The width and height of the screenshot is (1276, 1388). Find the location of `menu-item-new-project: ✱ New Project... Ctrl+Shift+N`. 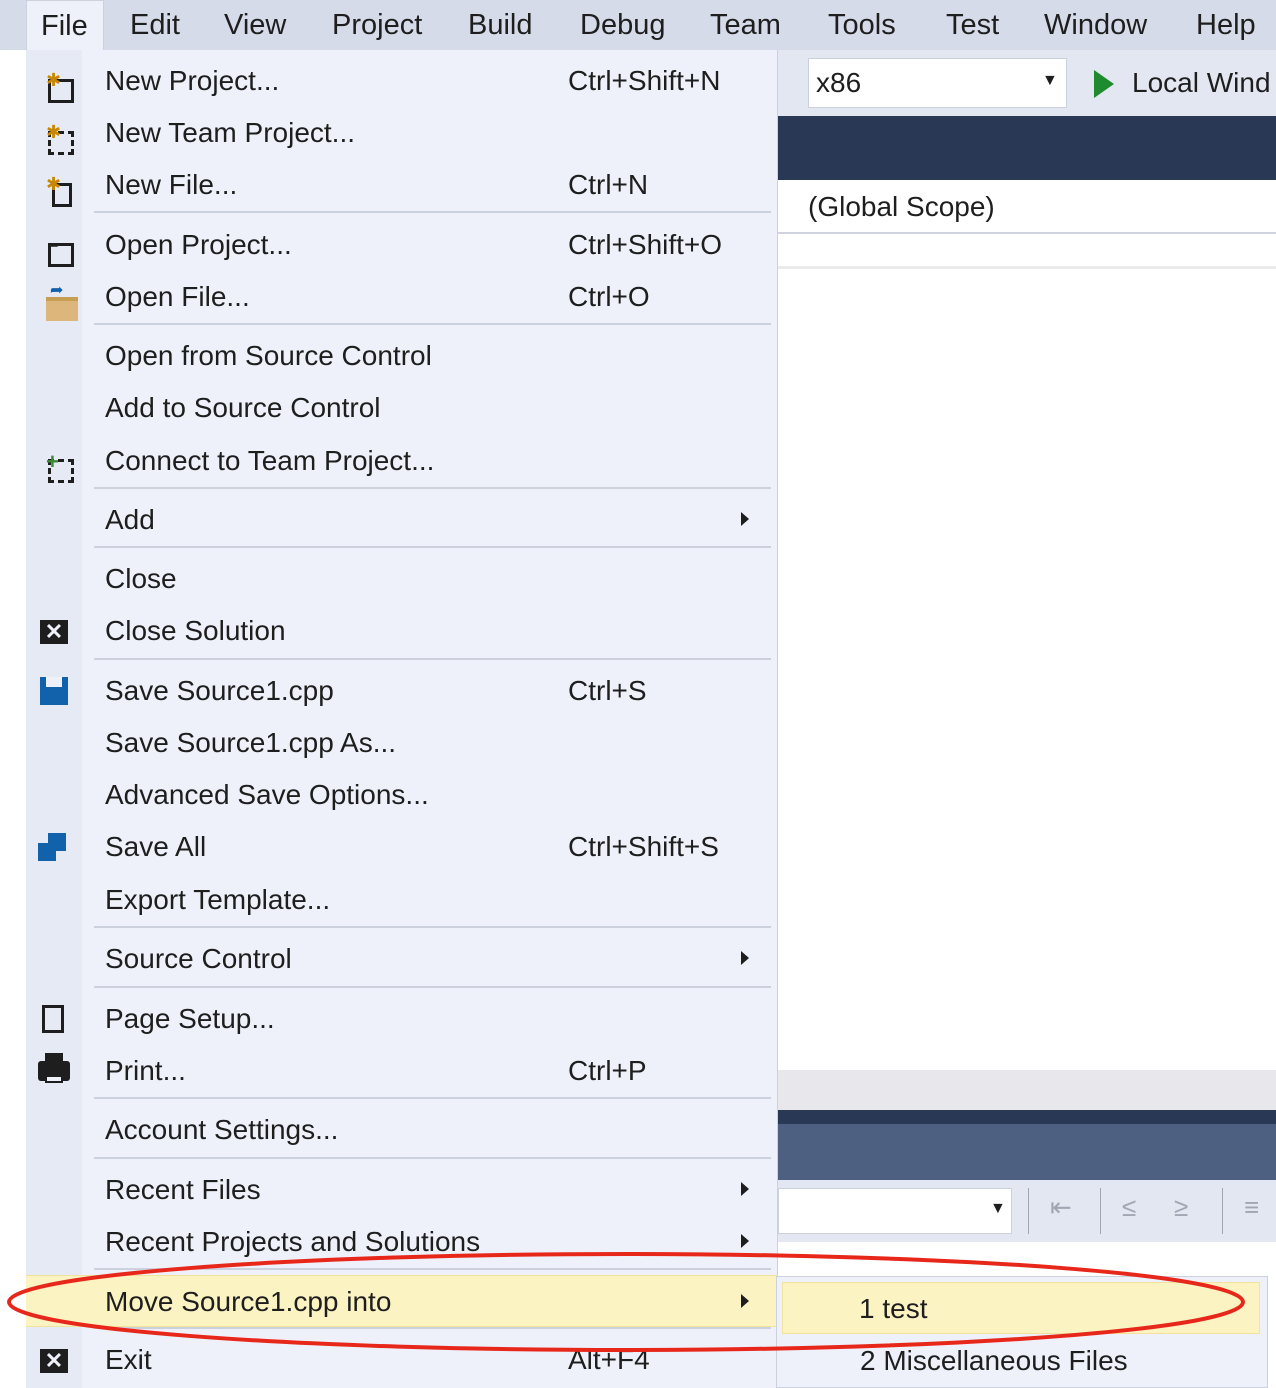

menu-item-new-project: ✱ New Project... Ctrl+Shift+N is located at coordinates (402, 81).